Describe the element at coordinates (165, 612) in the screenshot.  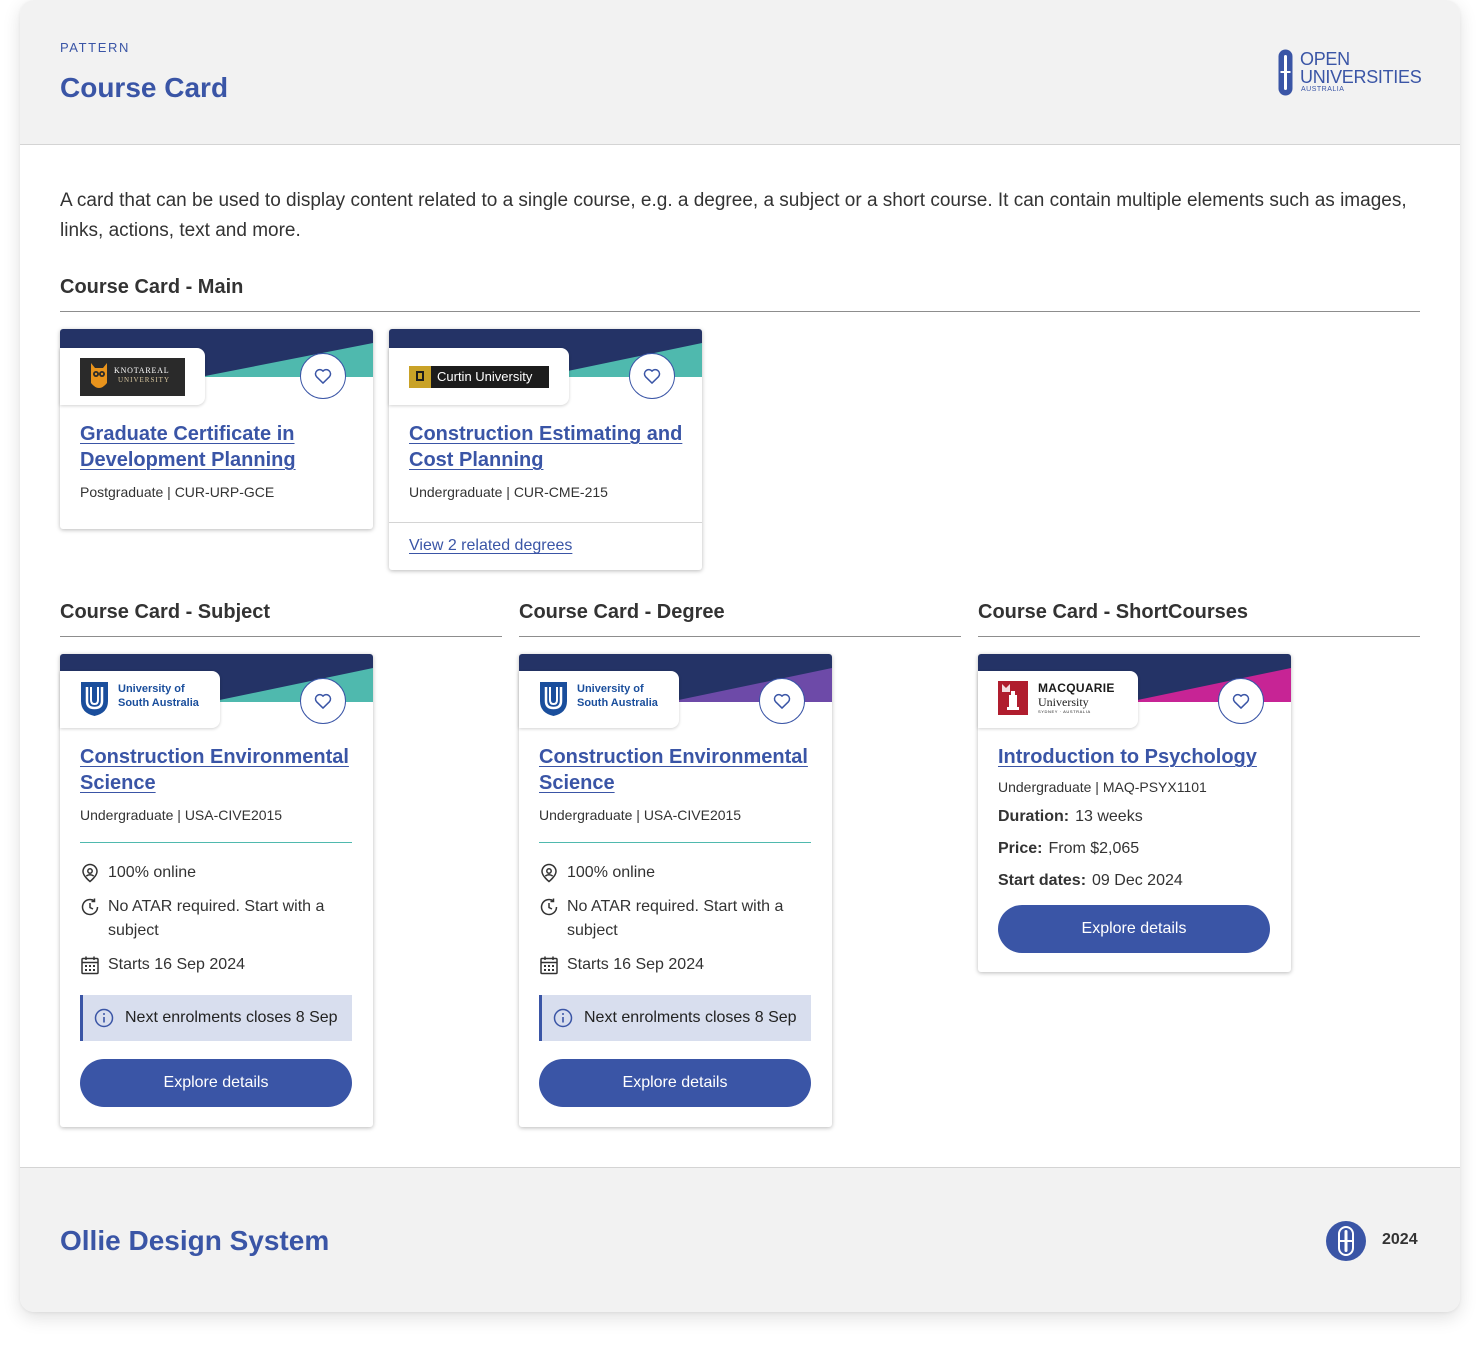
I see `section-title-subject: Course Card - Subject` at that location.